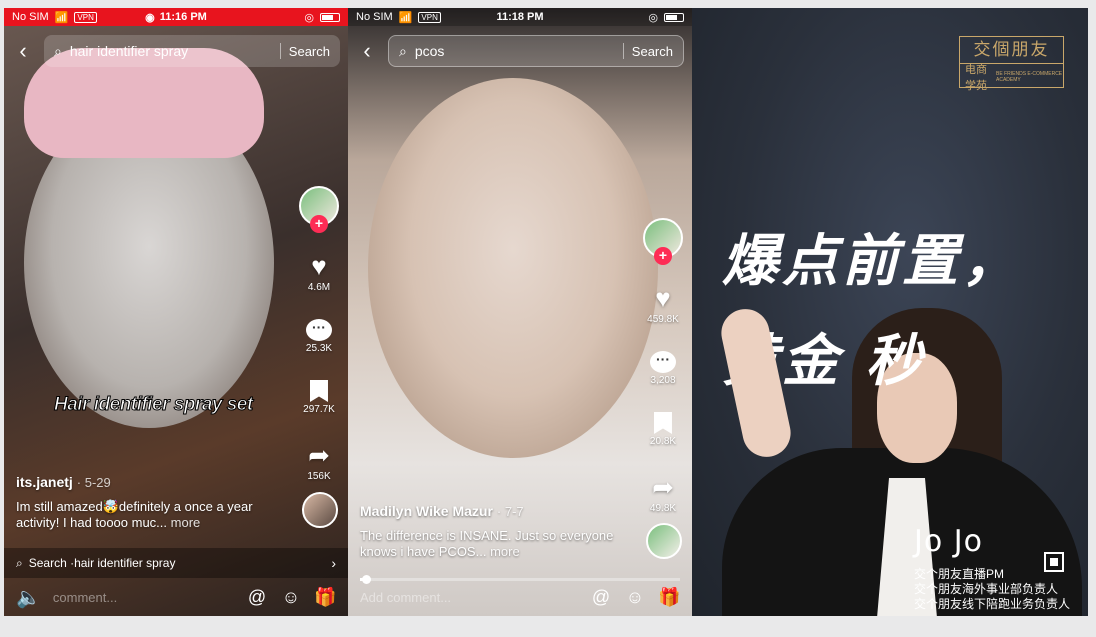  I want to click on comment-button: ··· 25.3K, so click(319, 336).